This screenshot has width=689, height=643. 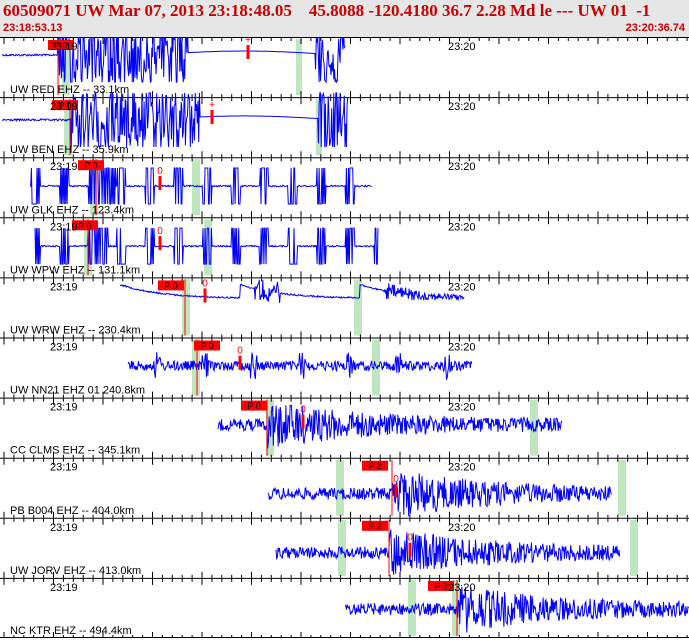 I want to click on channel-panel: P 0 +23:19 23:20UW RED EHZ -- 33.1km, so click(x=344, y=62).